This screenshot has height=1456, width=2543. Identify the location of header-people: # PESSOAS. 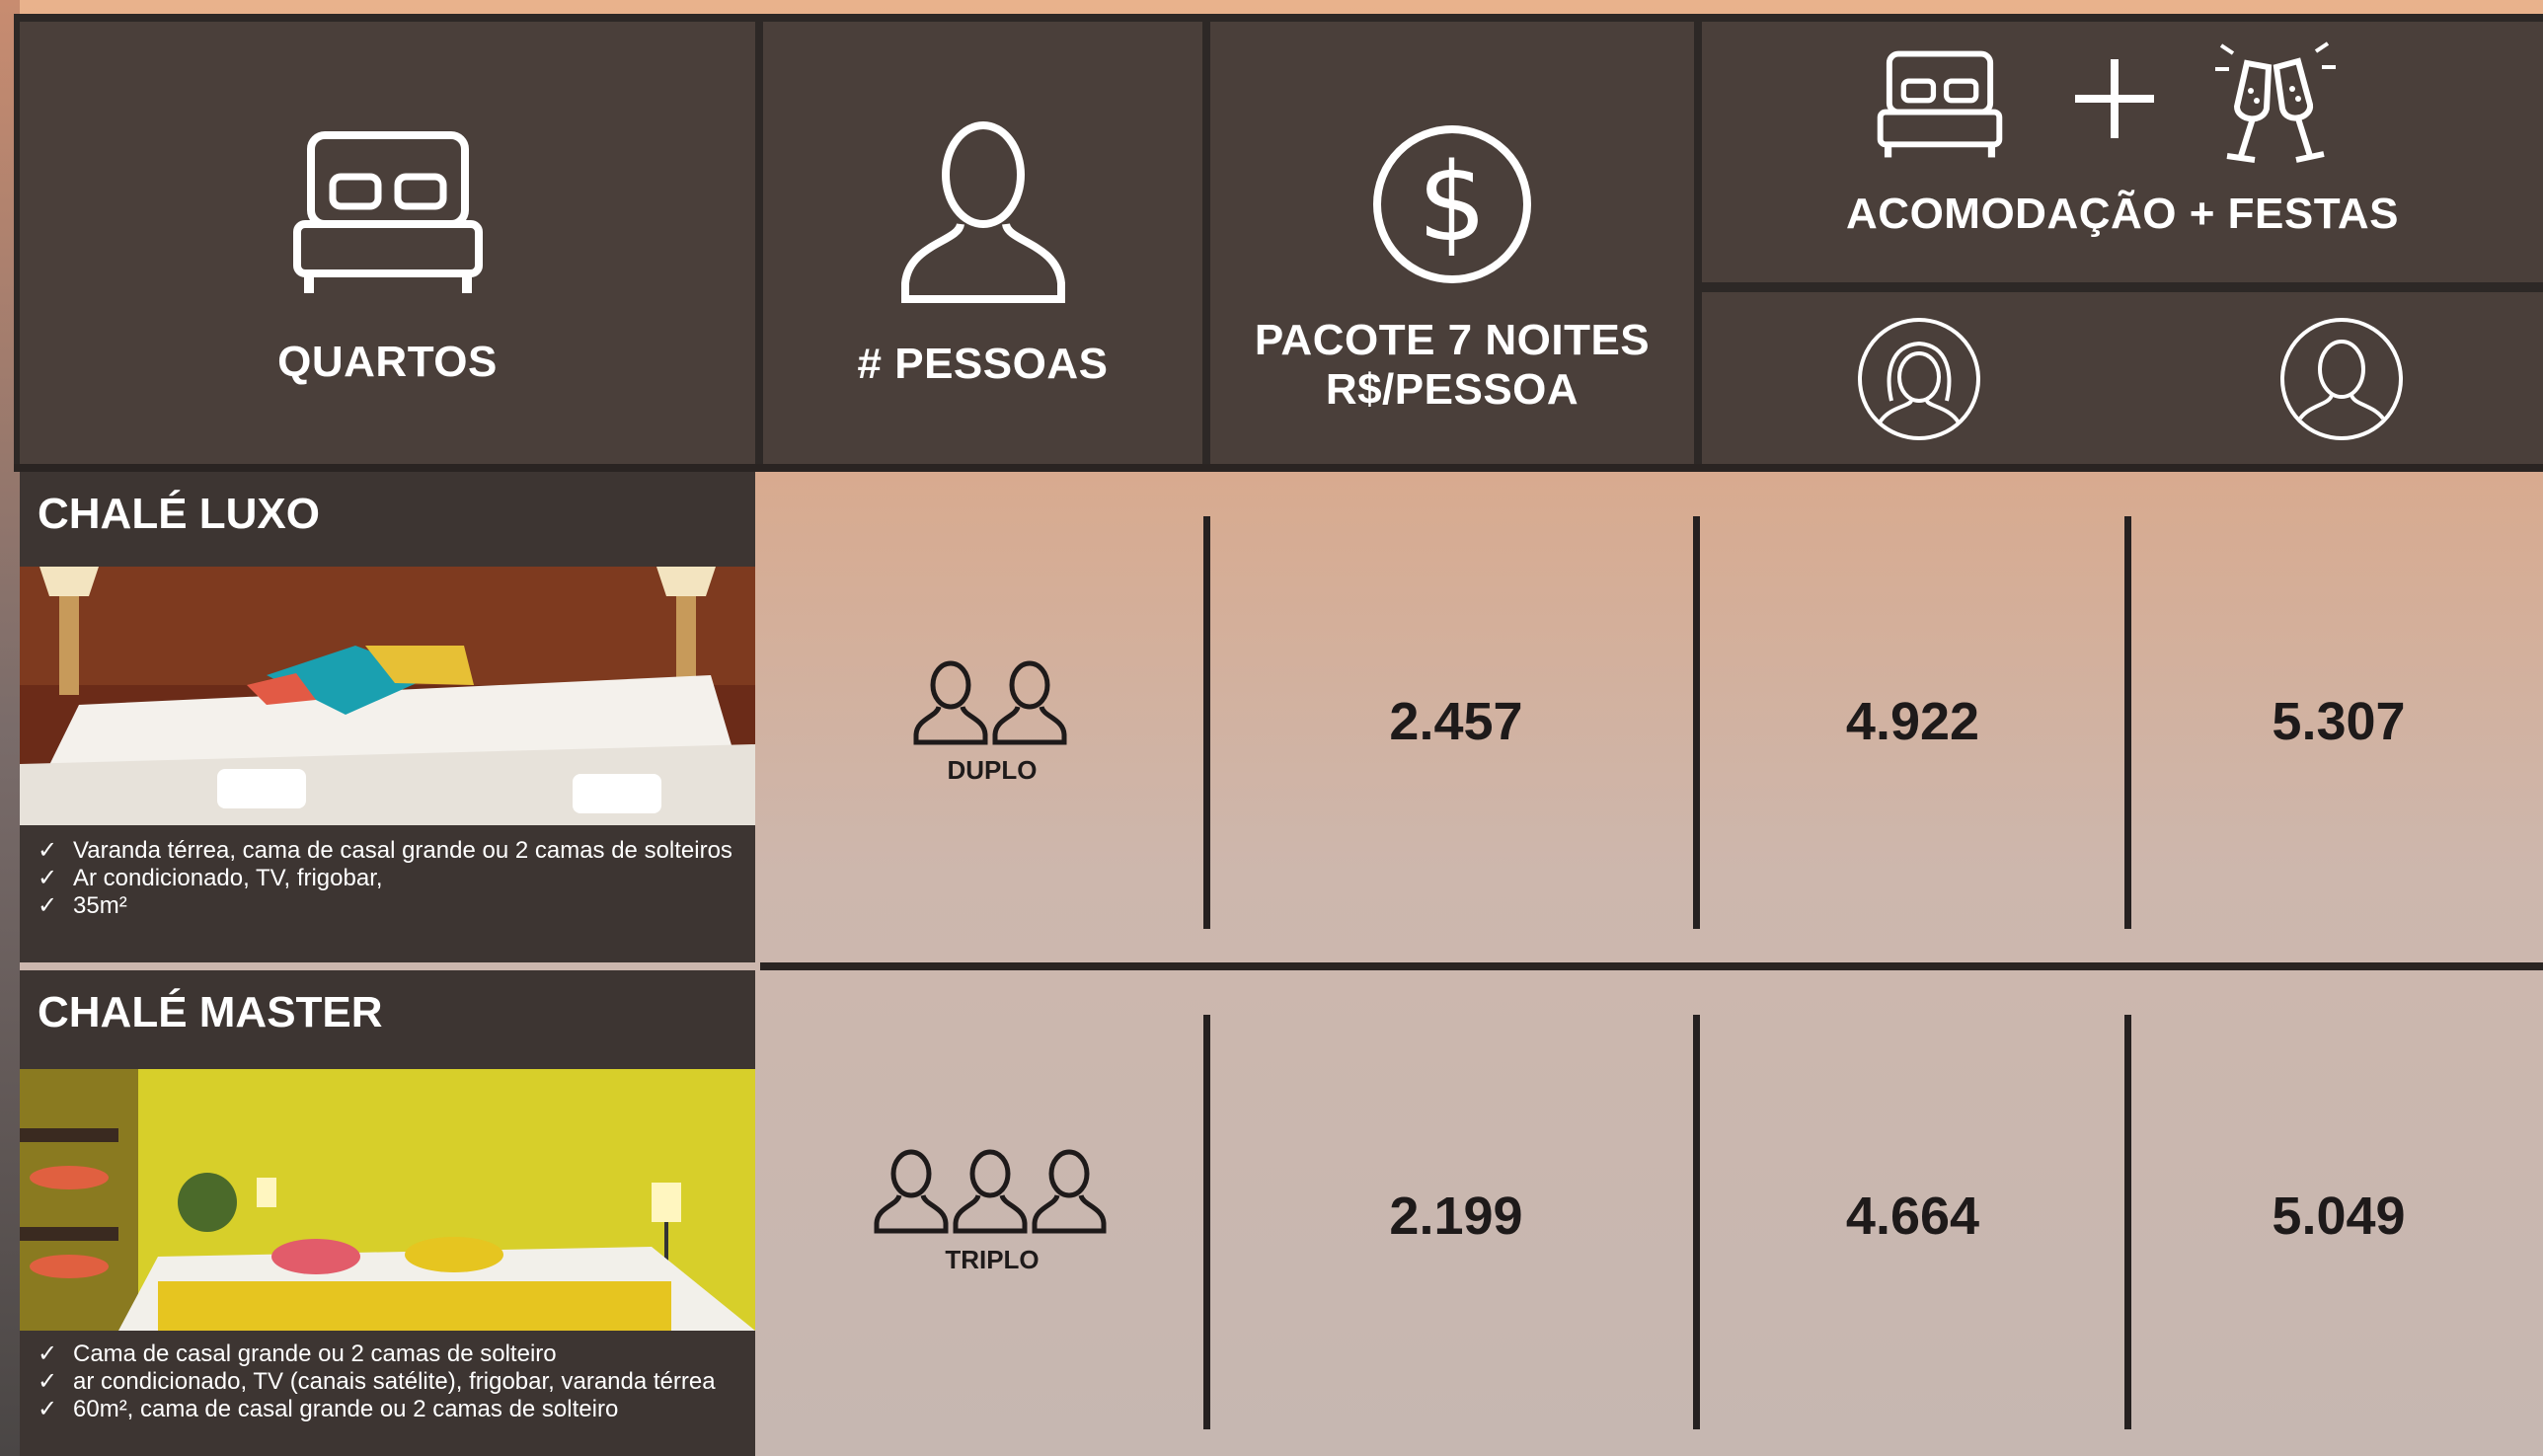
(982, 243).